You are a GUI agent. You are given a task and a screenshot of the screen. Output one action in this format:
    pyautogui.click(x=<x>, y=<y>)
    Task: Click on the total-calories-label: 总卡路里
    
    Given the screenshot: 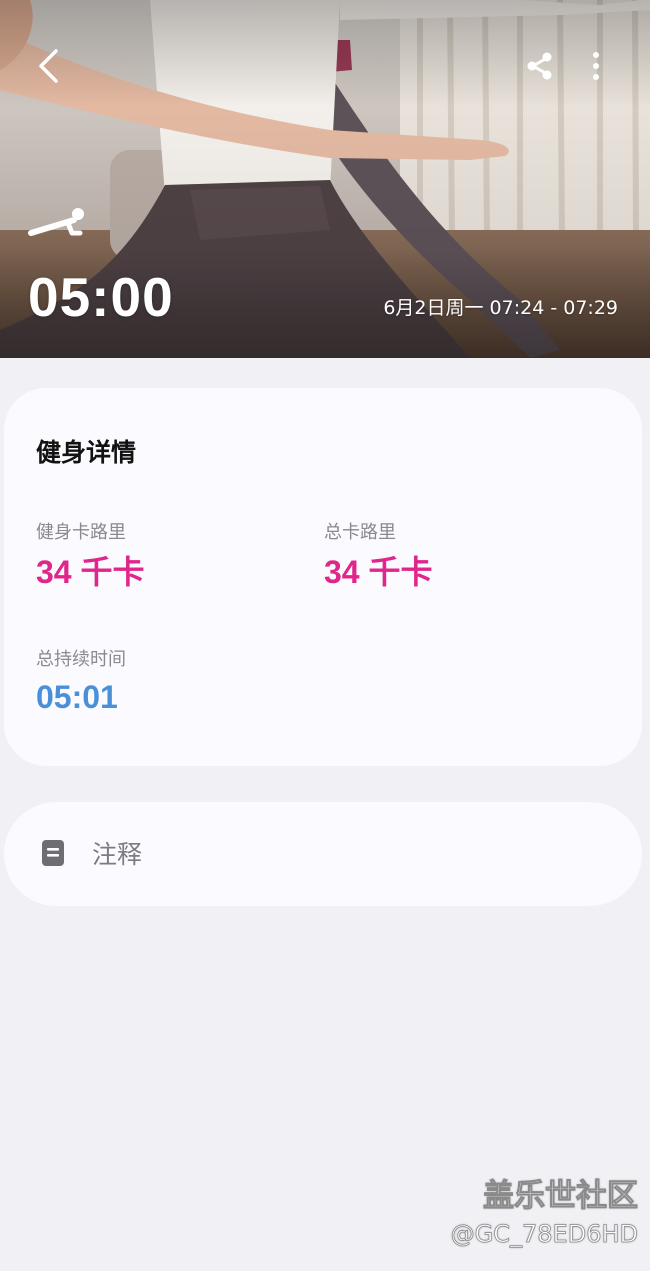 What is the action you would take?
    pyautogui.click(x=360, y=532)
    